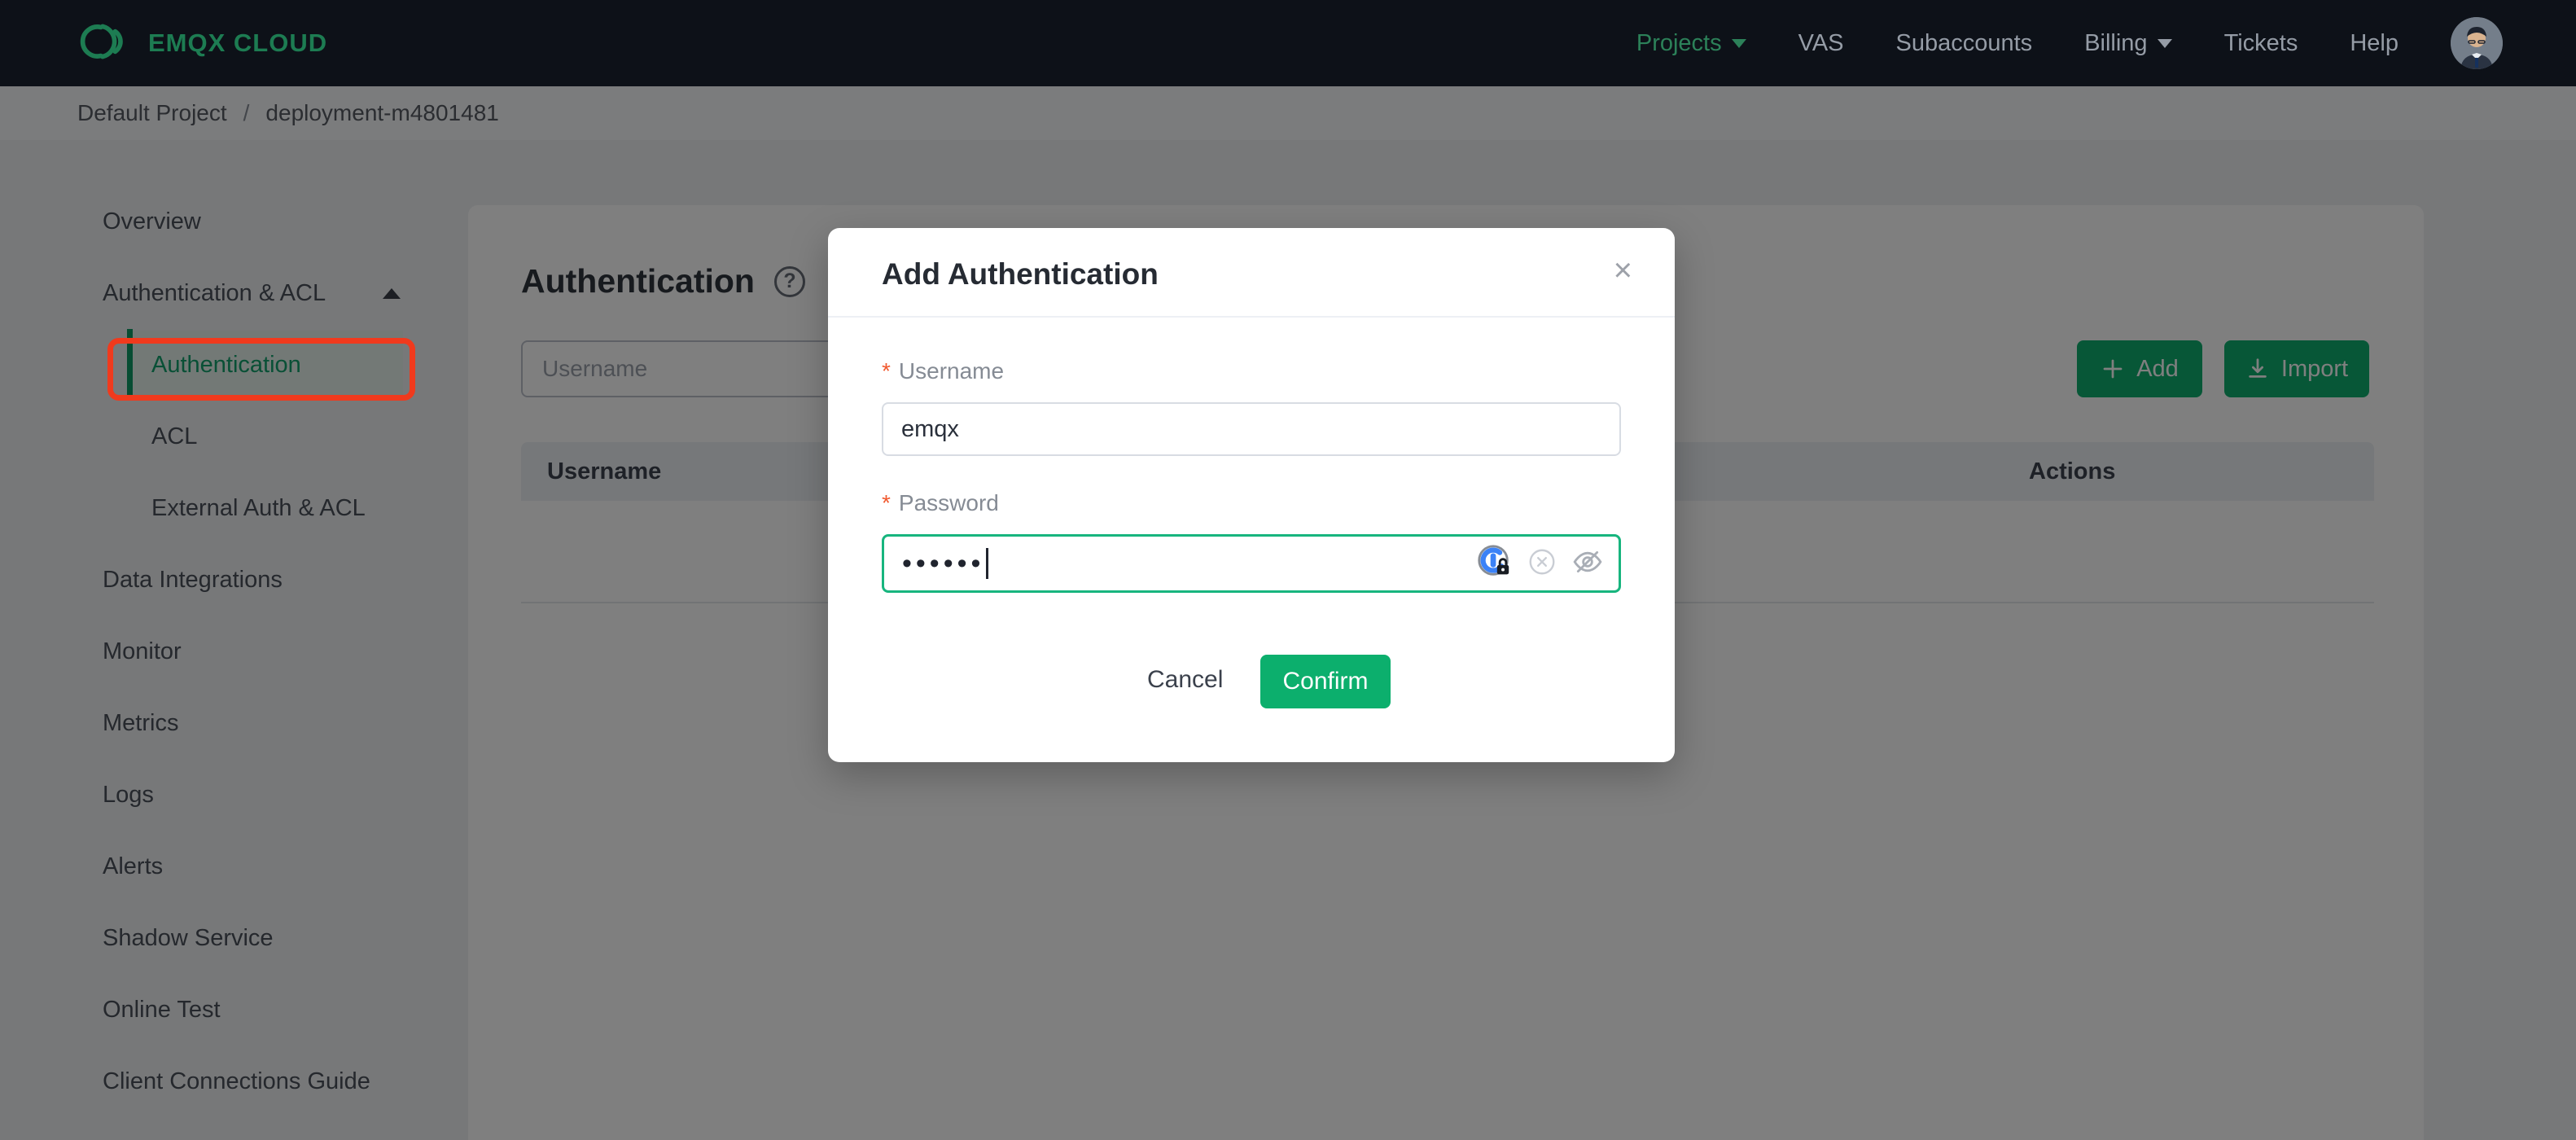 Image resolution: width=2576 pixels, height=1140 pixels. What do you see at coordinates (1691, 44) in the screenshot?
I see `nav-projects: Projects` at bounding box center [1691, 44].